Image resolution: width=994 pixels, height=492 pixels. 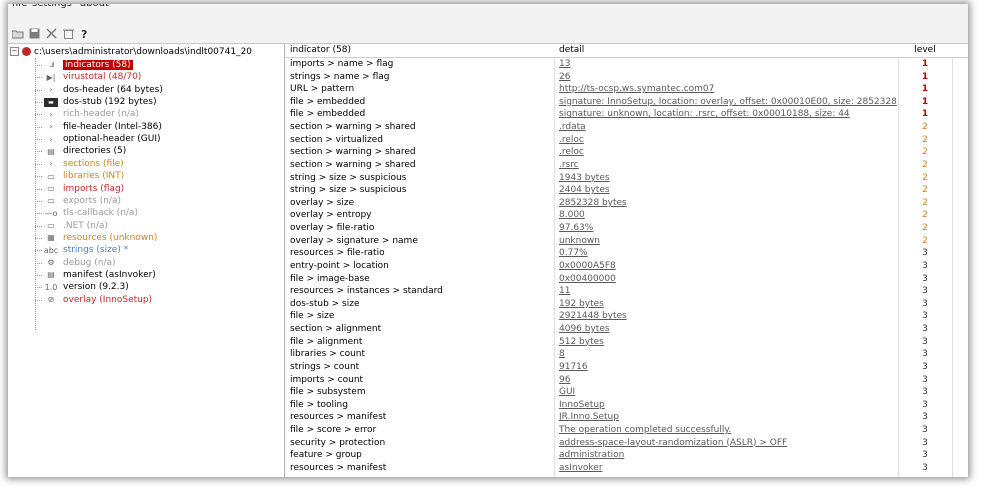 What do you see at coordinates (99, 90) in the screenshot?
I see `tree-item: › dos-header (64 bytes)` at bounding box center [99, 90].